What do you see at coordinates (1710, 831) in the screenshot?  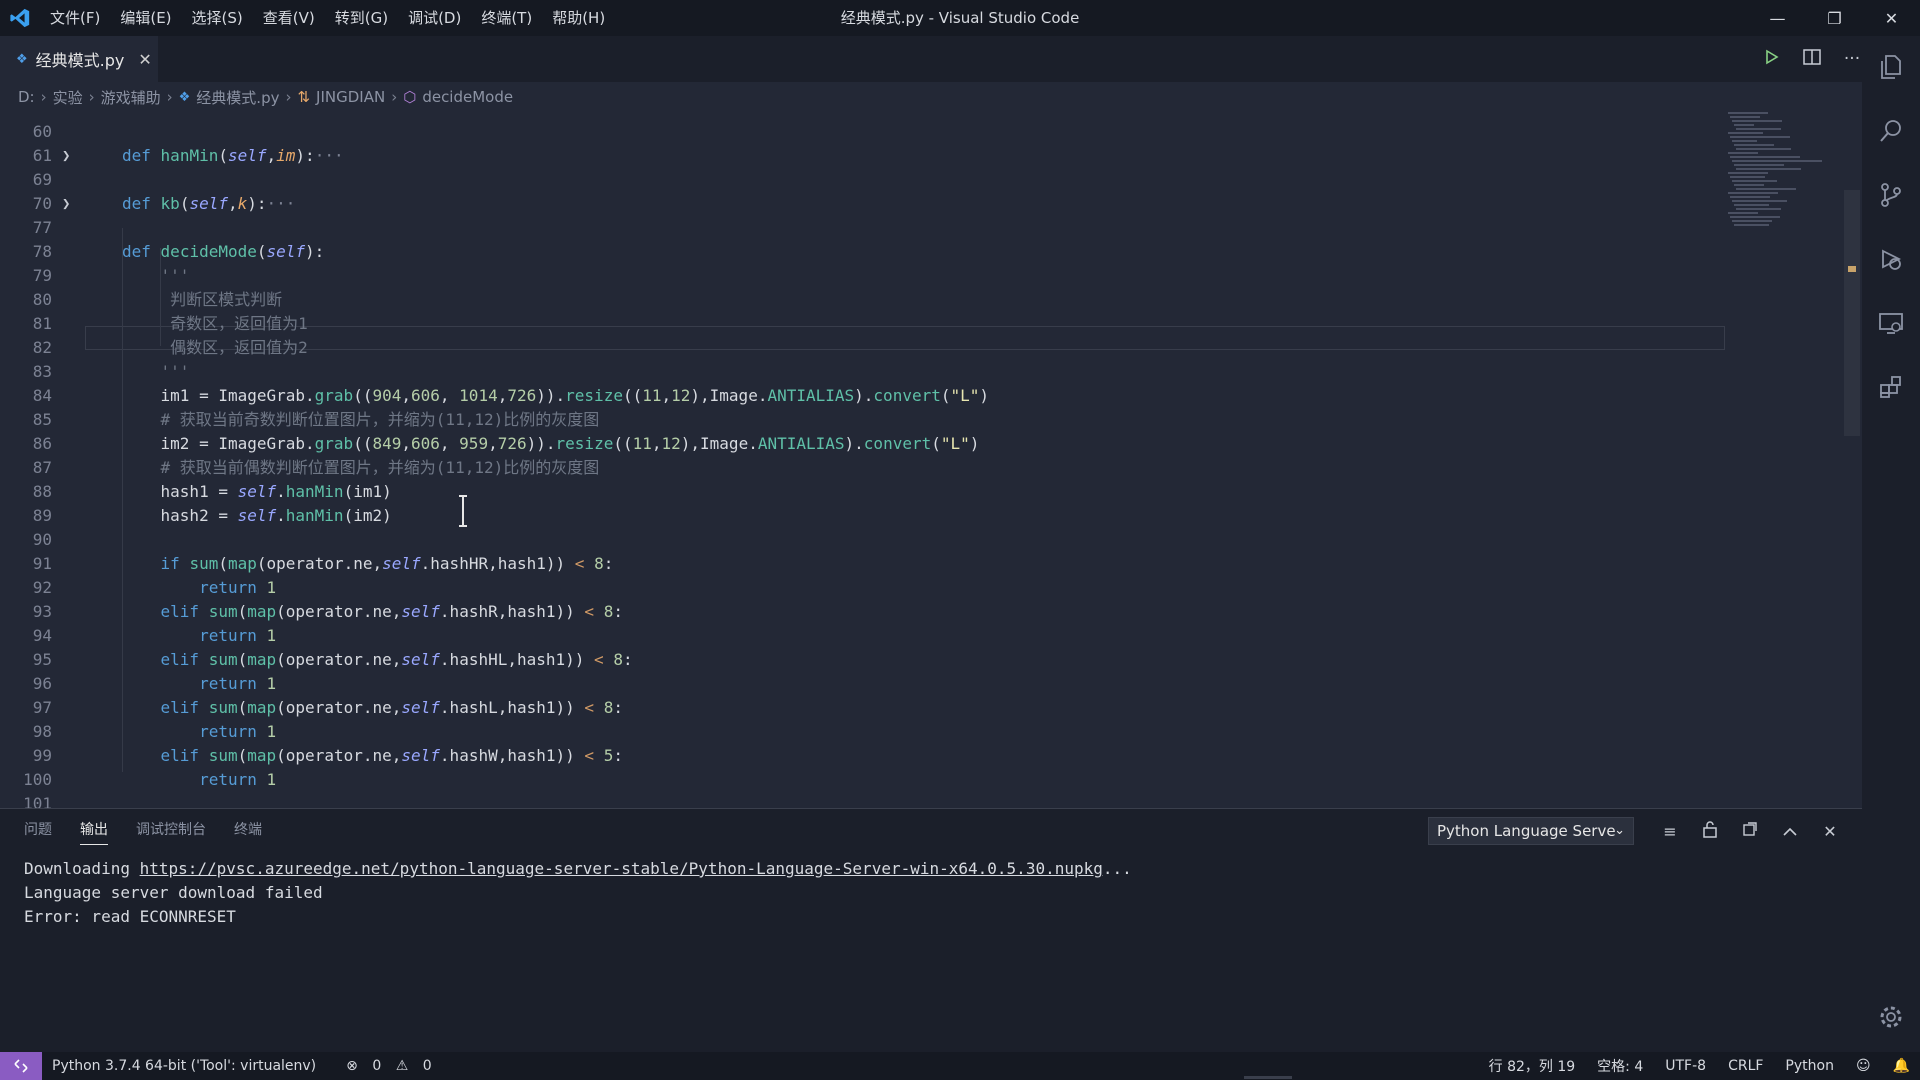 I see `lock-scroll-icon` at bounding box center [1710, 831].